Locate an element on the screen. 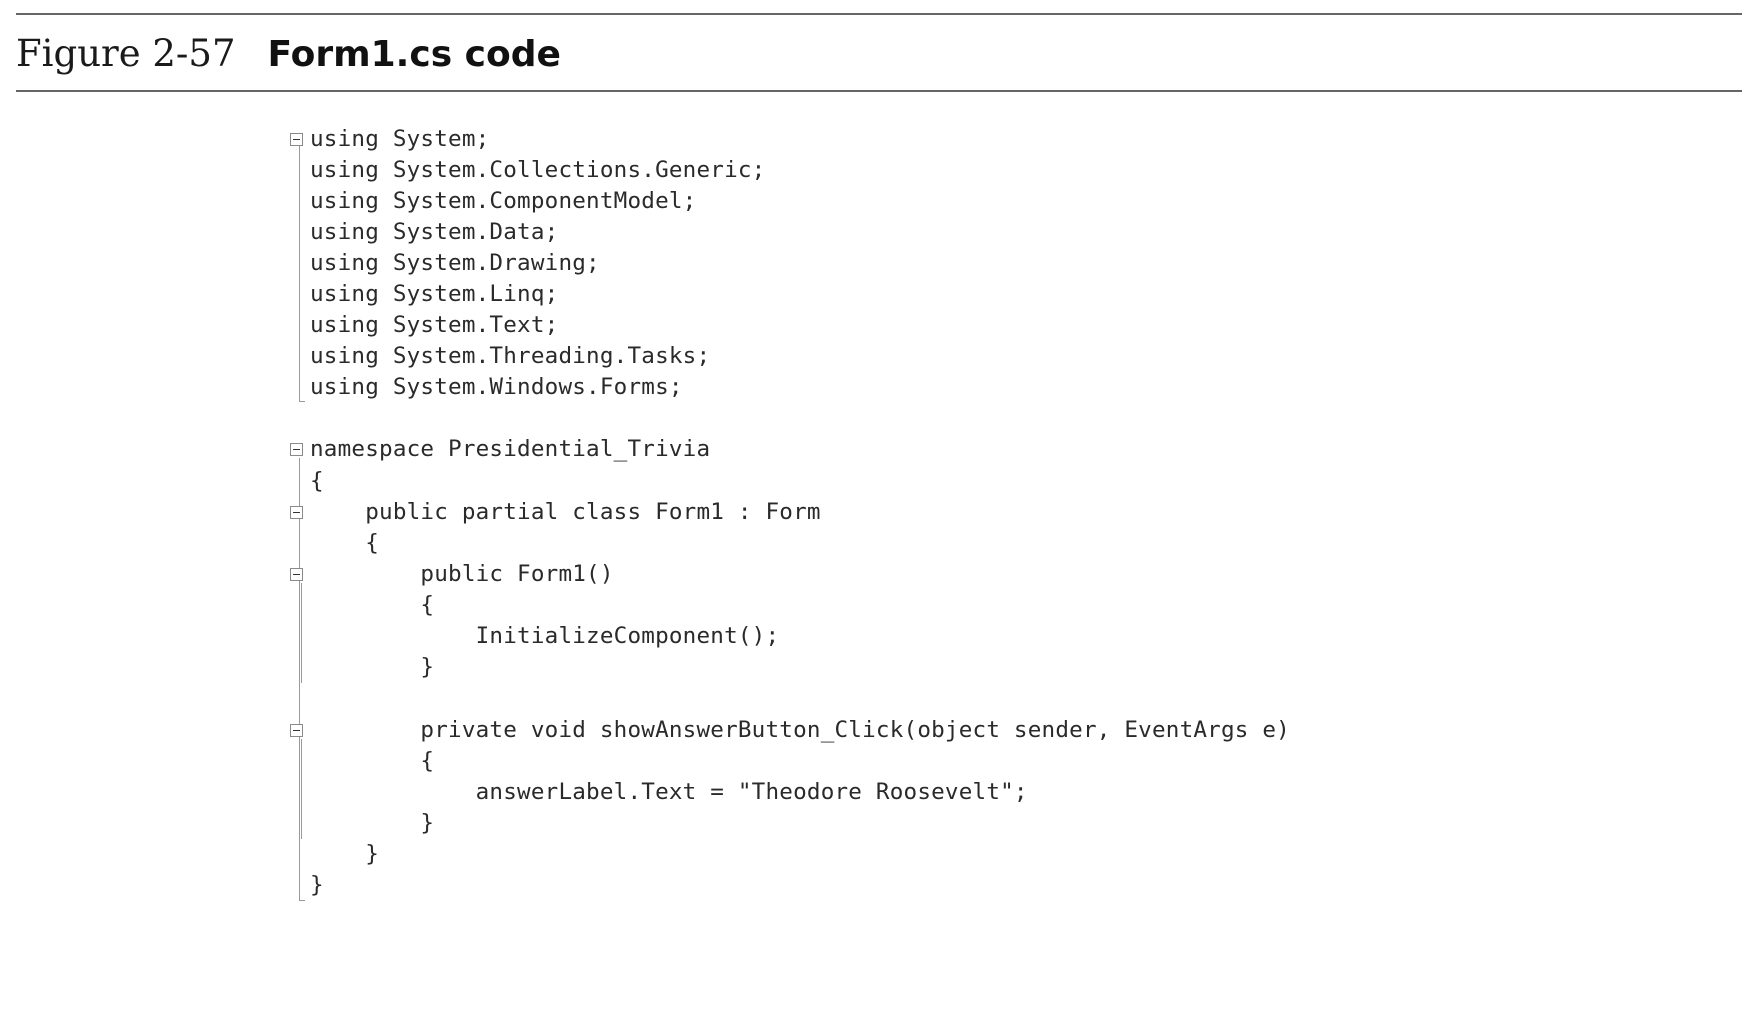 Image resolution: width=1758 pixels, height=1028 pixels. code-line-text: using System.Windows.Forms; is located at coordinates (496, 387).